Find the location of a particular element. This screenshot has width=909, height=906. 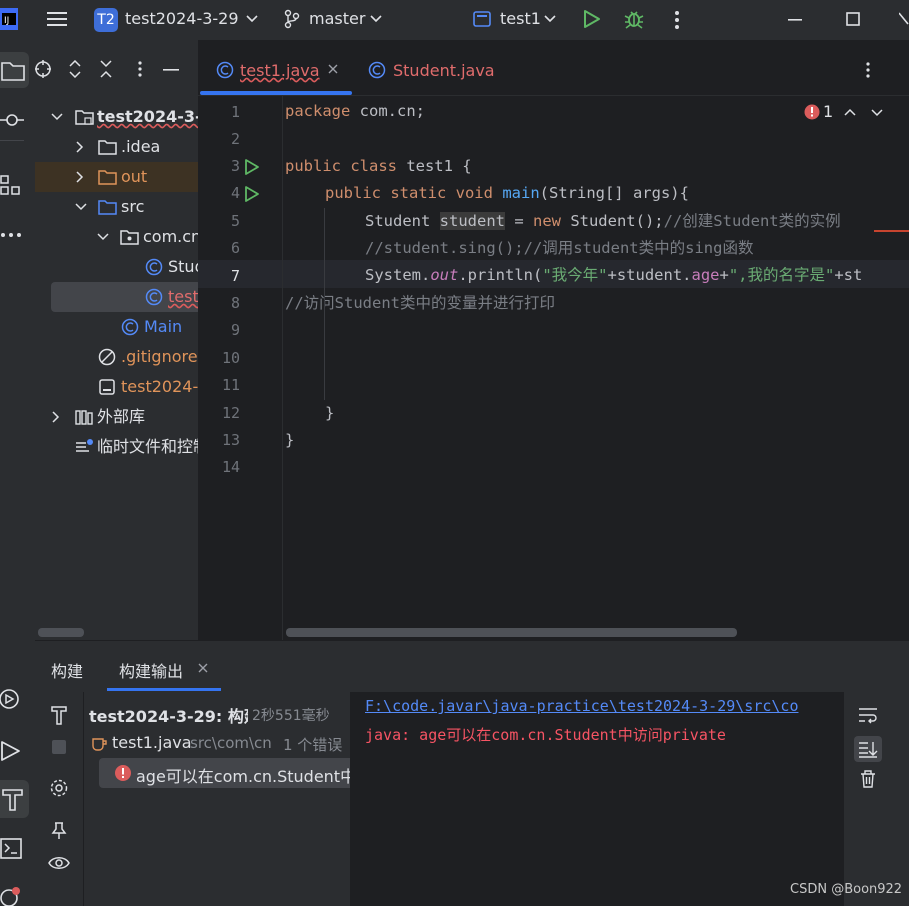

editor-tab-bar: test1.java Student.java is located at coordinates (553, 68).